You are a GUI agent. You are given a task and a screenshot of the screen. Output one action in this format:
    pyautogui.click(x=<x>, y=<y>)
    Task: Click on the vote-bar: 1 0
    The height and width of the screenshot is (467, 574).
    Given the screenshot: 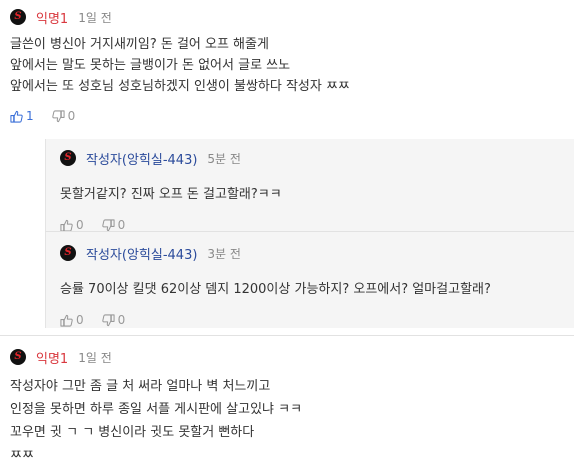 What is the action you would take?
    pyautogui.click(x=51, y=116)
    